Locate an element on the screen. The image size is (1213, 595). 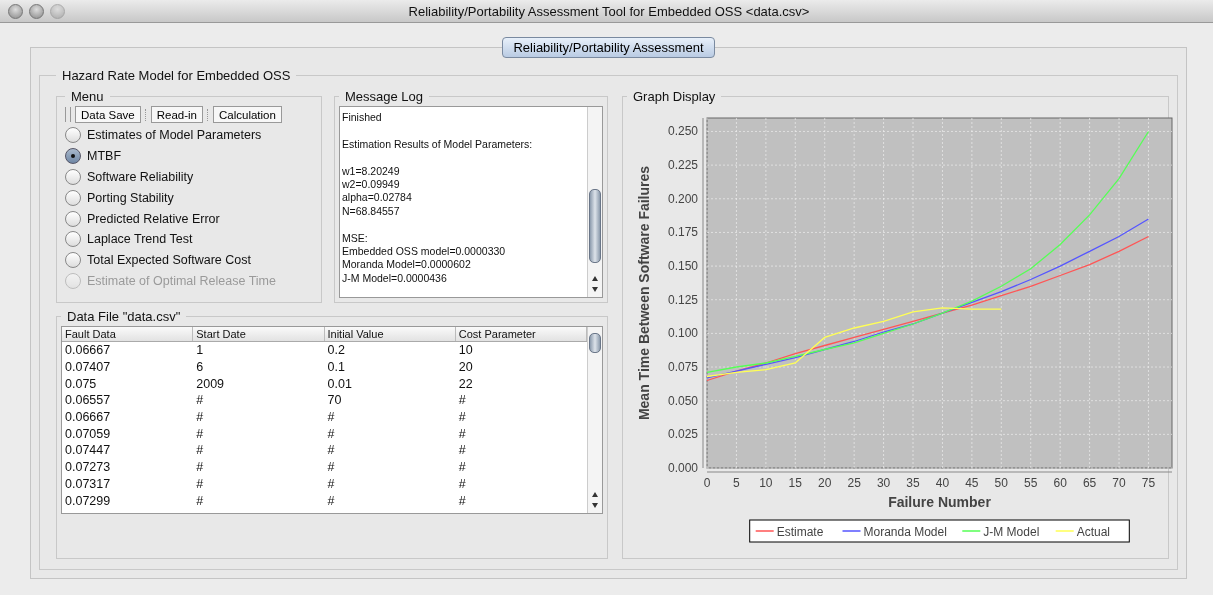
toolbar-button: Data Save is located at coordinates (108, 114).